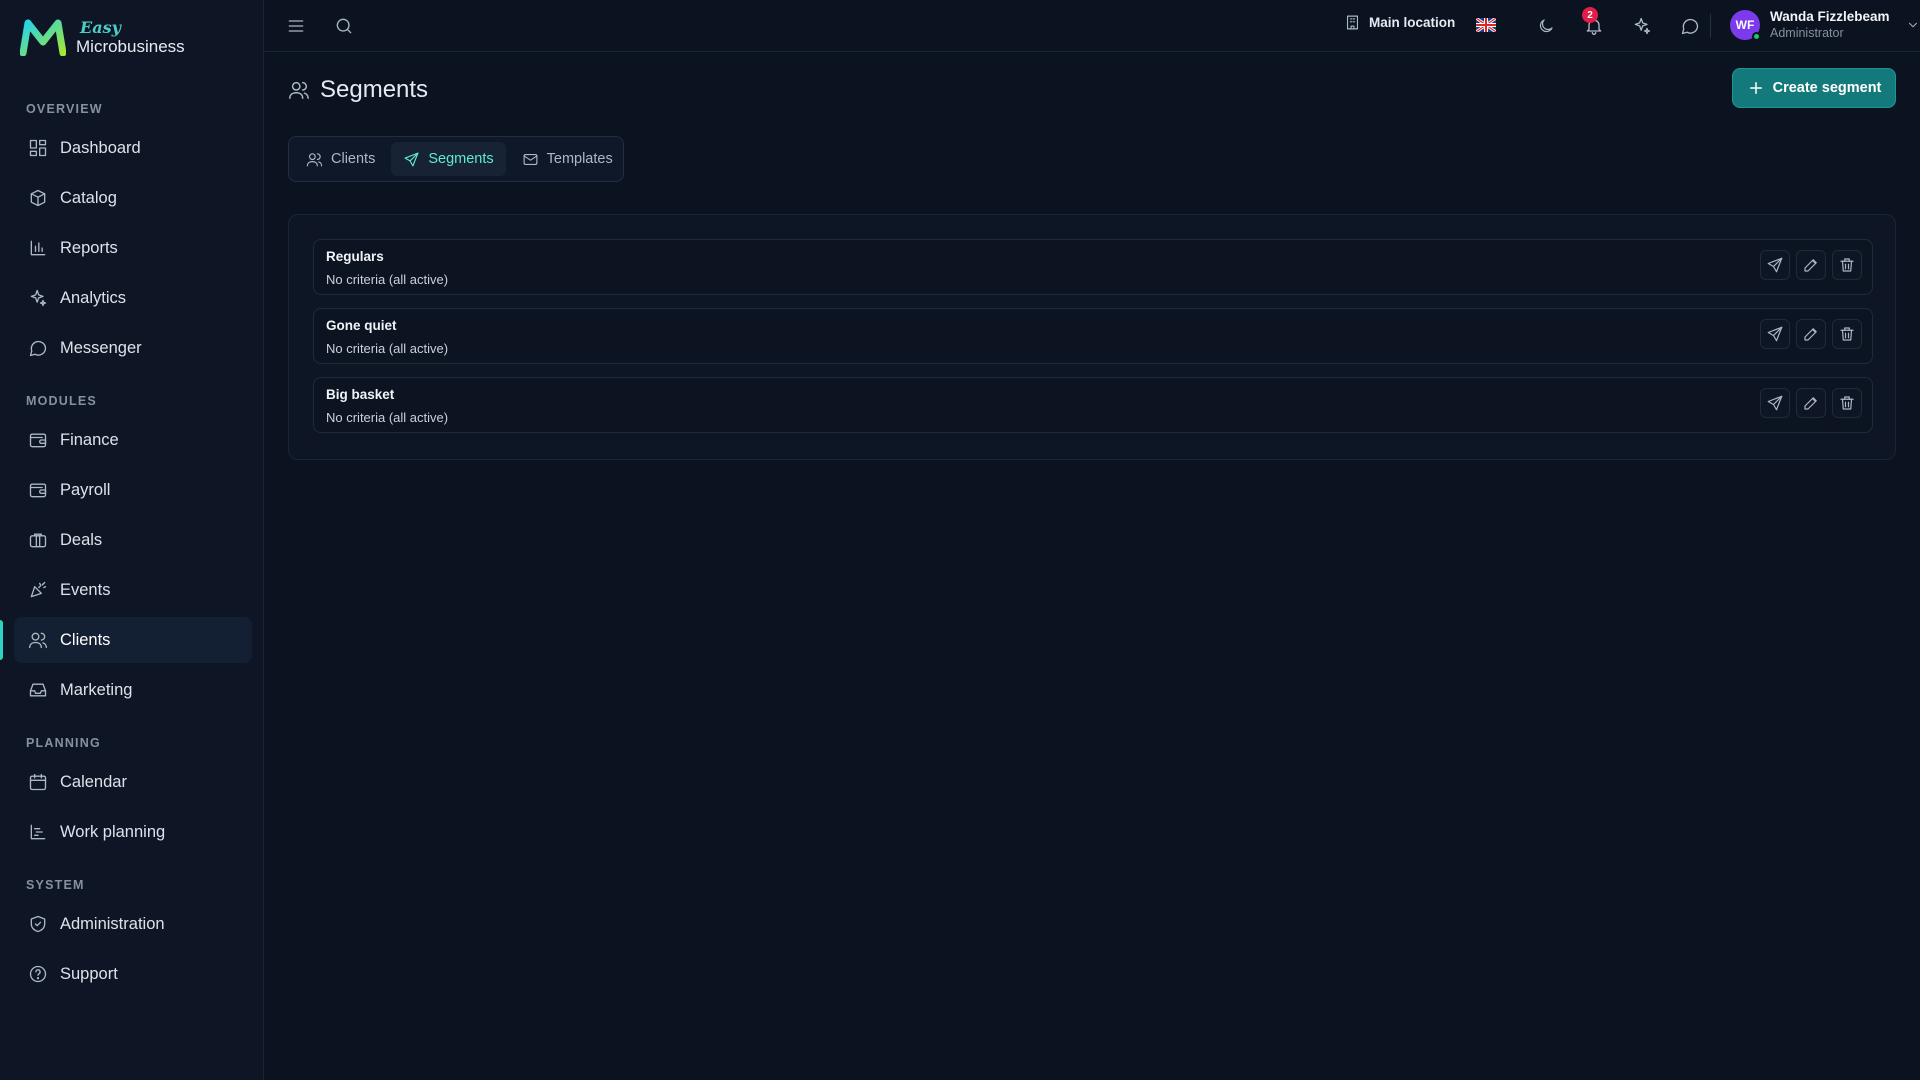  I want to click on sidebar-item-deals: Deals, so click(133, 540).